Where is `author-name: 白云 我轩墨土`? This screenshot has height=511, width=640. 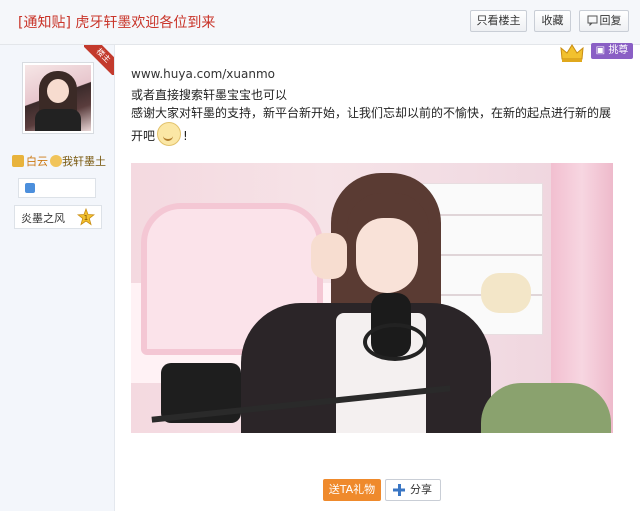 author-name: 白云 我轩墨土 is located at coordinates (62, 161).